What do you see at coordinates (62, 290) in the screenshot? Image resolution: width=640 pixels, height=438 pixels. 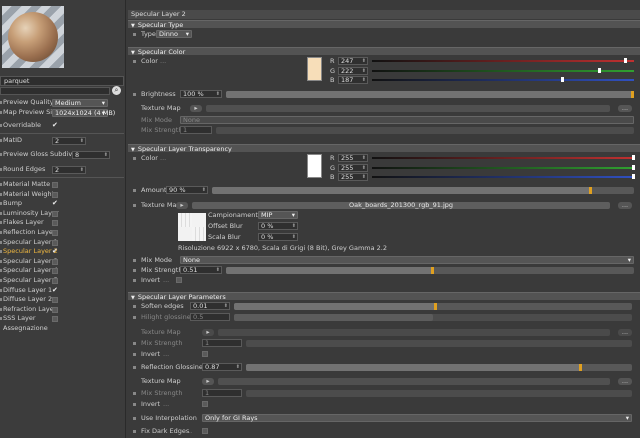 I see `layer-item: Diffuse Layer 1 ✔` at bounding box center [62, 290].